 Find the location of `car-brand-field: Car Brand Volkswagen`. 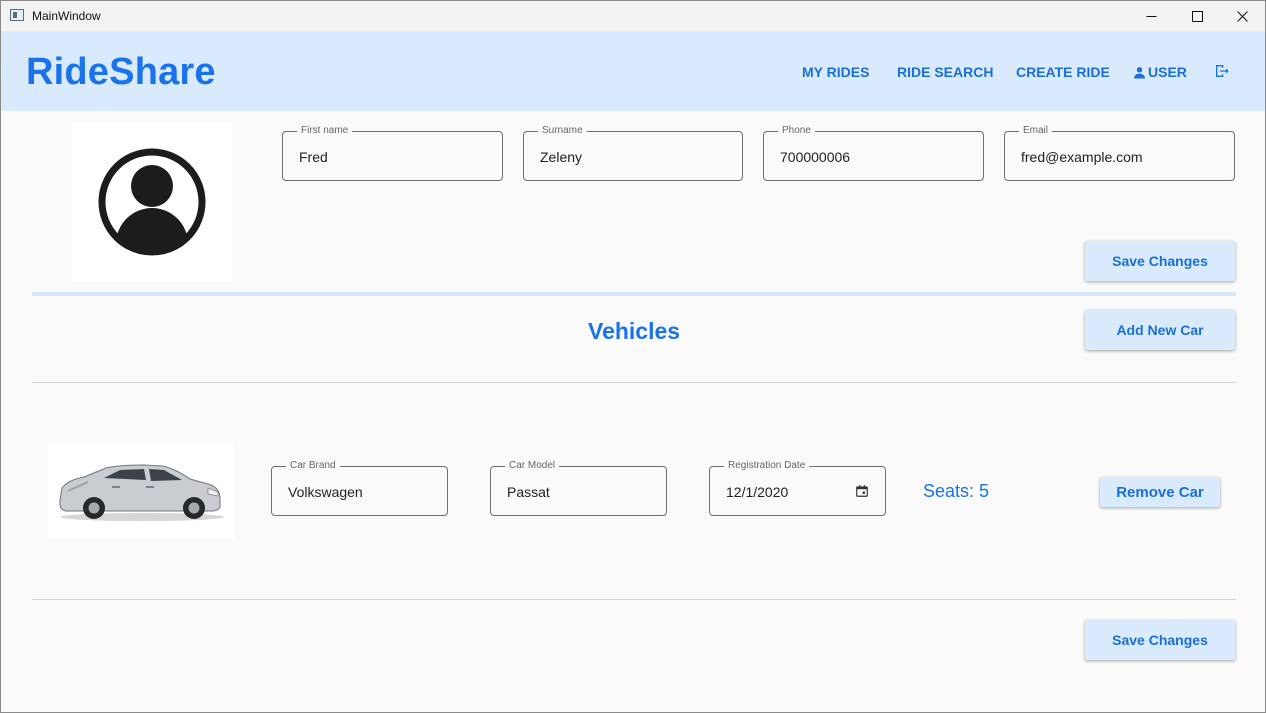

car-brand-field: Car Brand Volkswagen is located at coordinates (359, 488).